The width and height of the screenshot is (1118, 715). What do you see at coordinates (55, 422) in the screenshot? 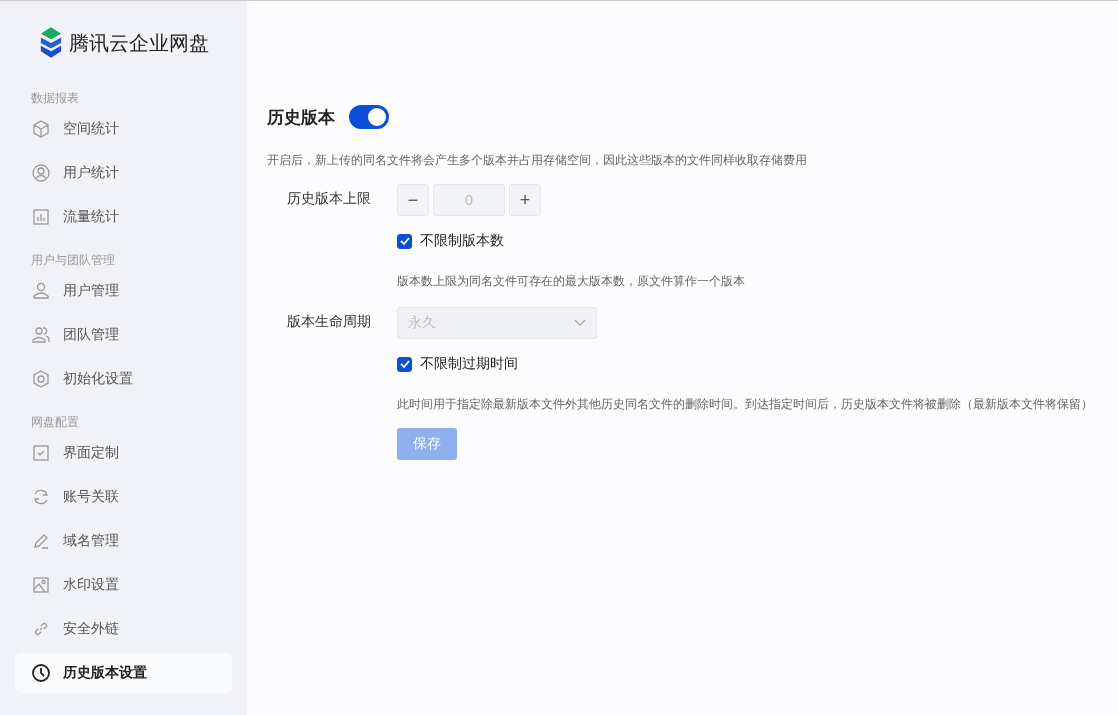
I see `section-label: 网盘配置` at bounding box center [55, 422].